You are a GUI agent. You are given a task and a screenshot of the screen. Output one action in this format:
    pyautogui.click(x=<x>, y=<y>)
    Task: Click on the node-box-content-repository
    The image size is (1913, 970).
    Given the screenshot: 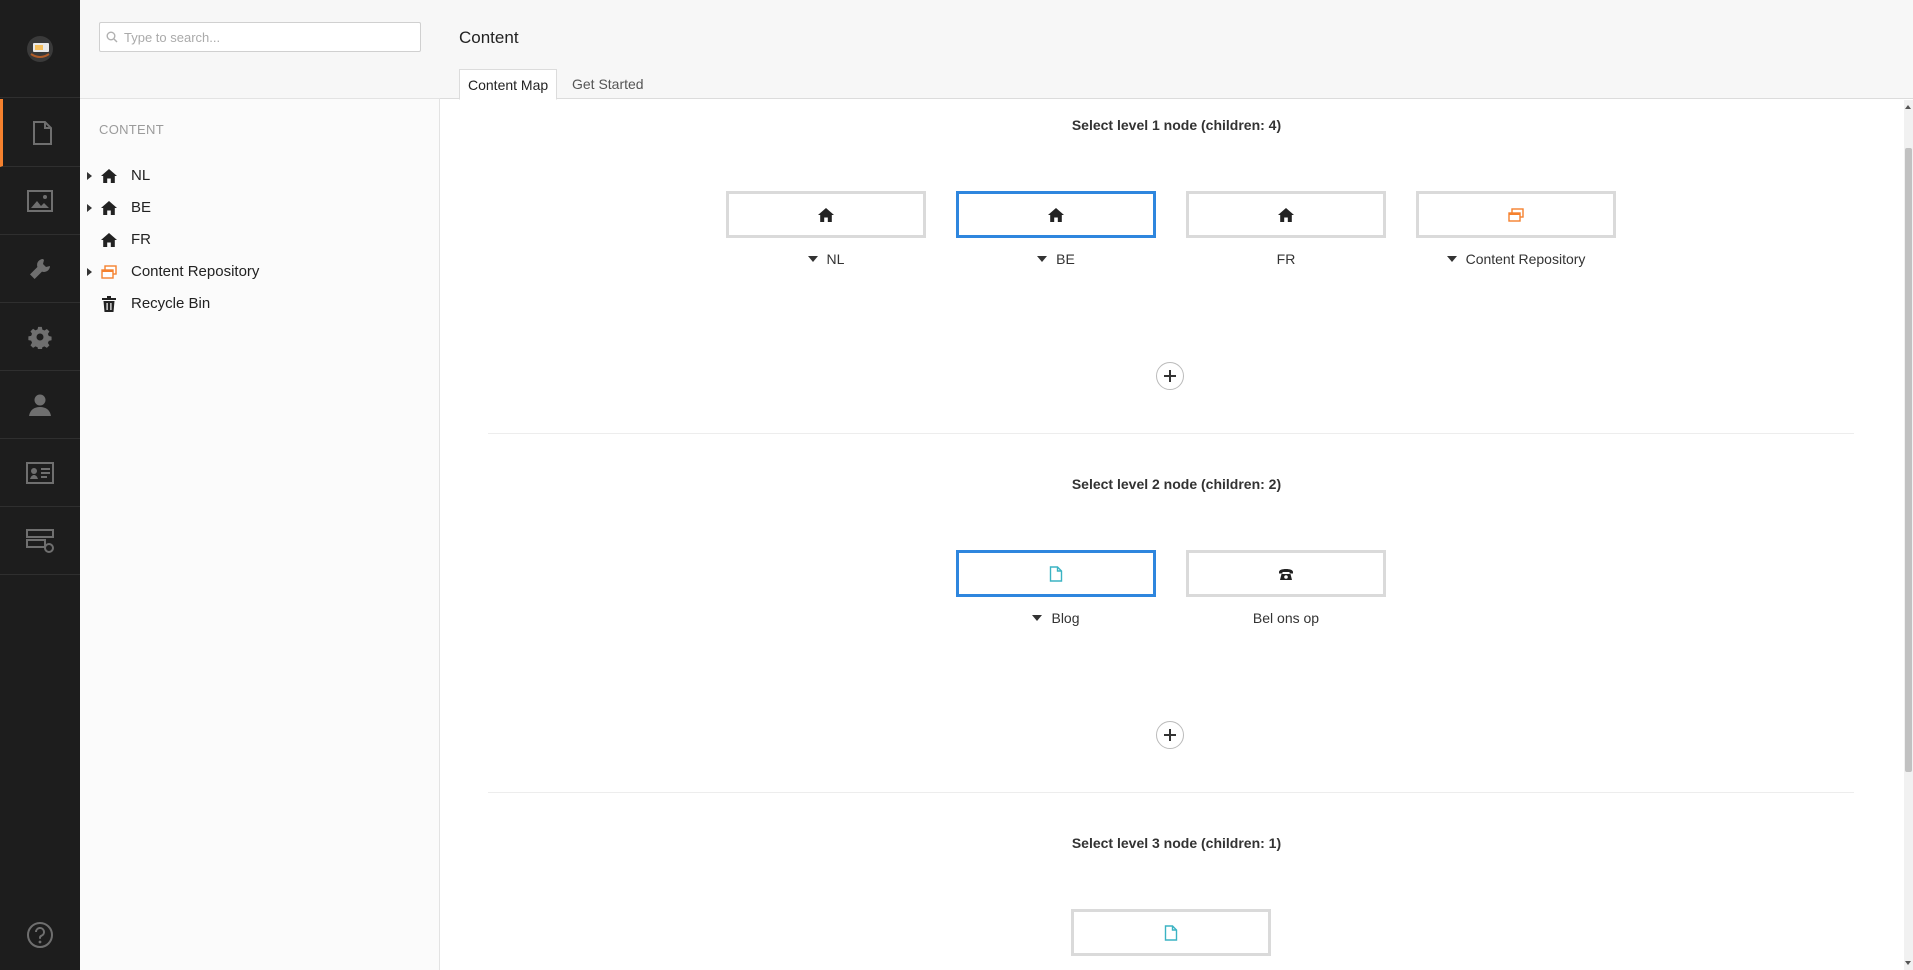 What is the action you would take?
    pyautogui.click(x=1516, y=214)
    